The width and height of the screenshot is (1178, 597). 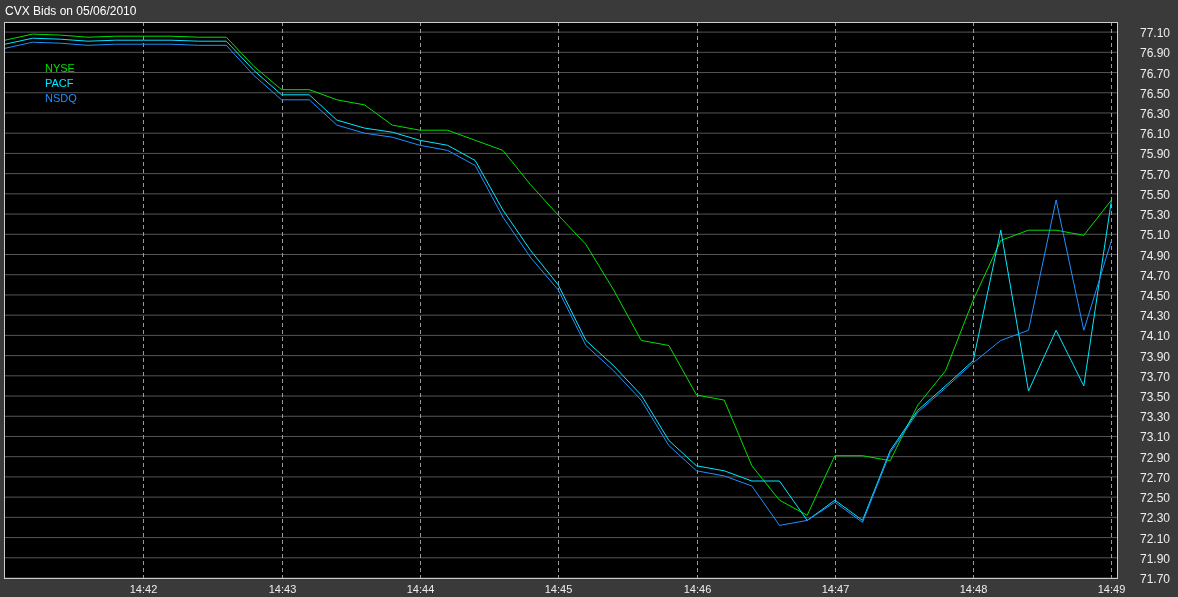 I want to click on axis-label: 74.10, so click(x=1154, y=336).